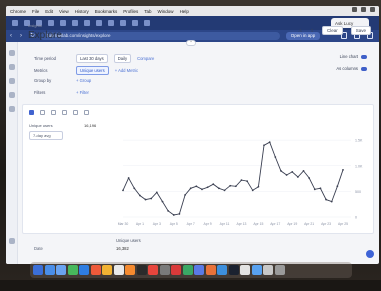  What do you see at coordinates (106, 11) in the screenshot?
I see `menu-bookmarks: Bookmarks` at bounding box center [106, 11].